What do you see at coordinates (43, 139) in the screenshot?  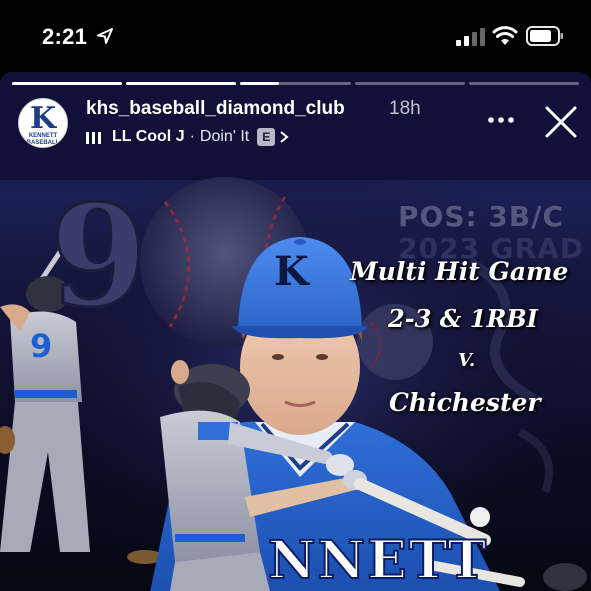 I see `avatar-logo-text: KENNETT BASEBALL` at bounding box center [43, 139].